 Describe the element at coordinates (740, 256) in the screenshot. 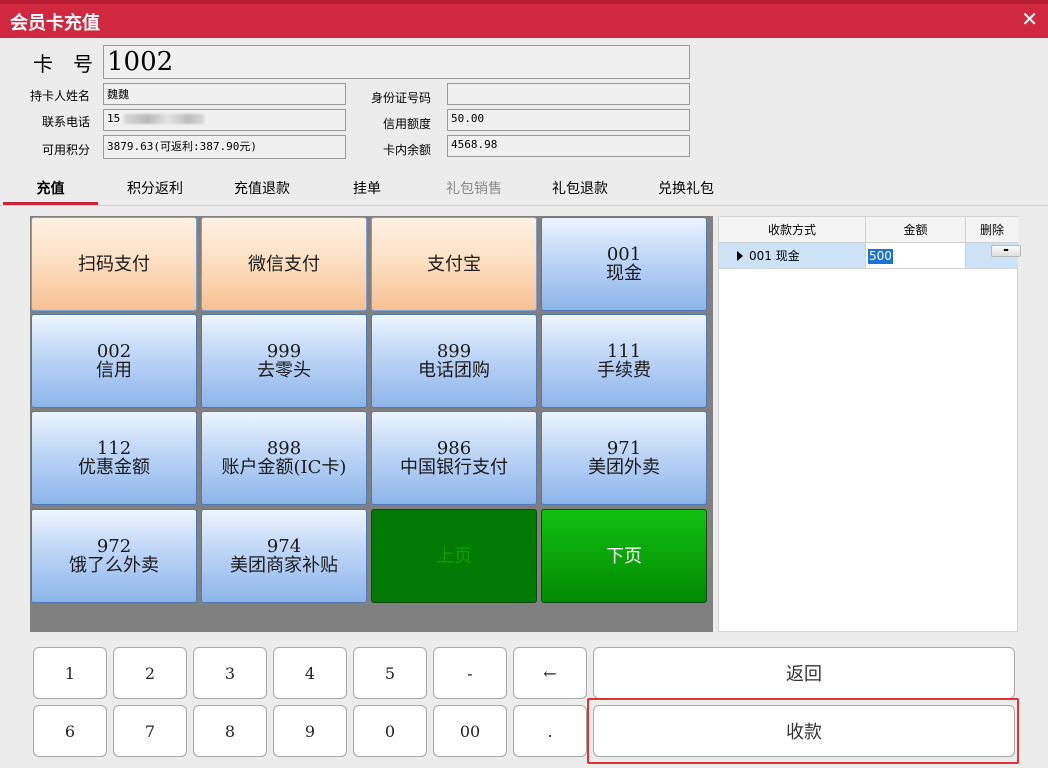

I see `row-indicator-icon` at that location.